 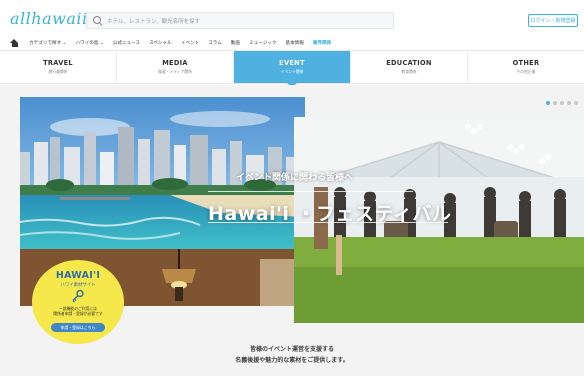 I want to click on tab-label: TRAVEL, so click(x=58, y=63).